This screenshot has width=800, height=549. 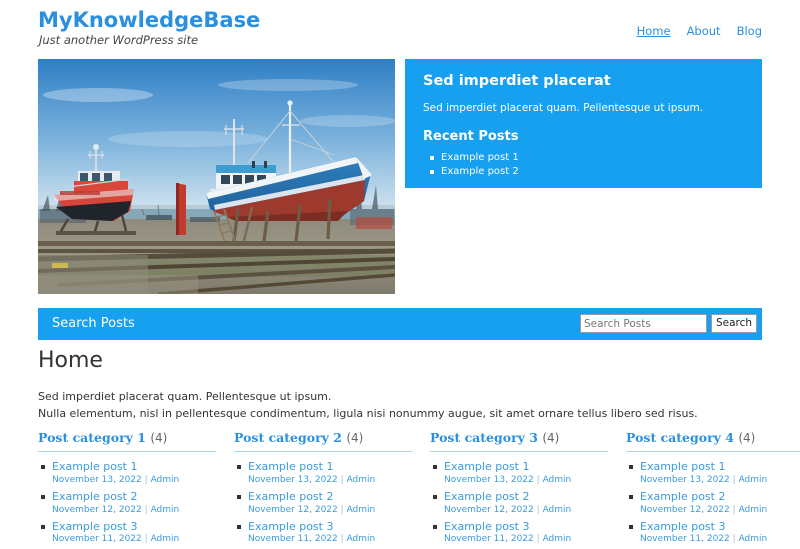 What do you see at coordinates (654, 31) in the screenshot?
I see `nav-link-home: Home` at bounding box center [654, 31].